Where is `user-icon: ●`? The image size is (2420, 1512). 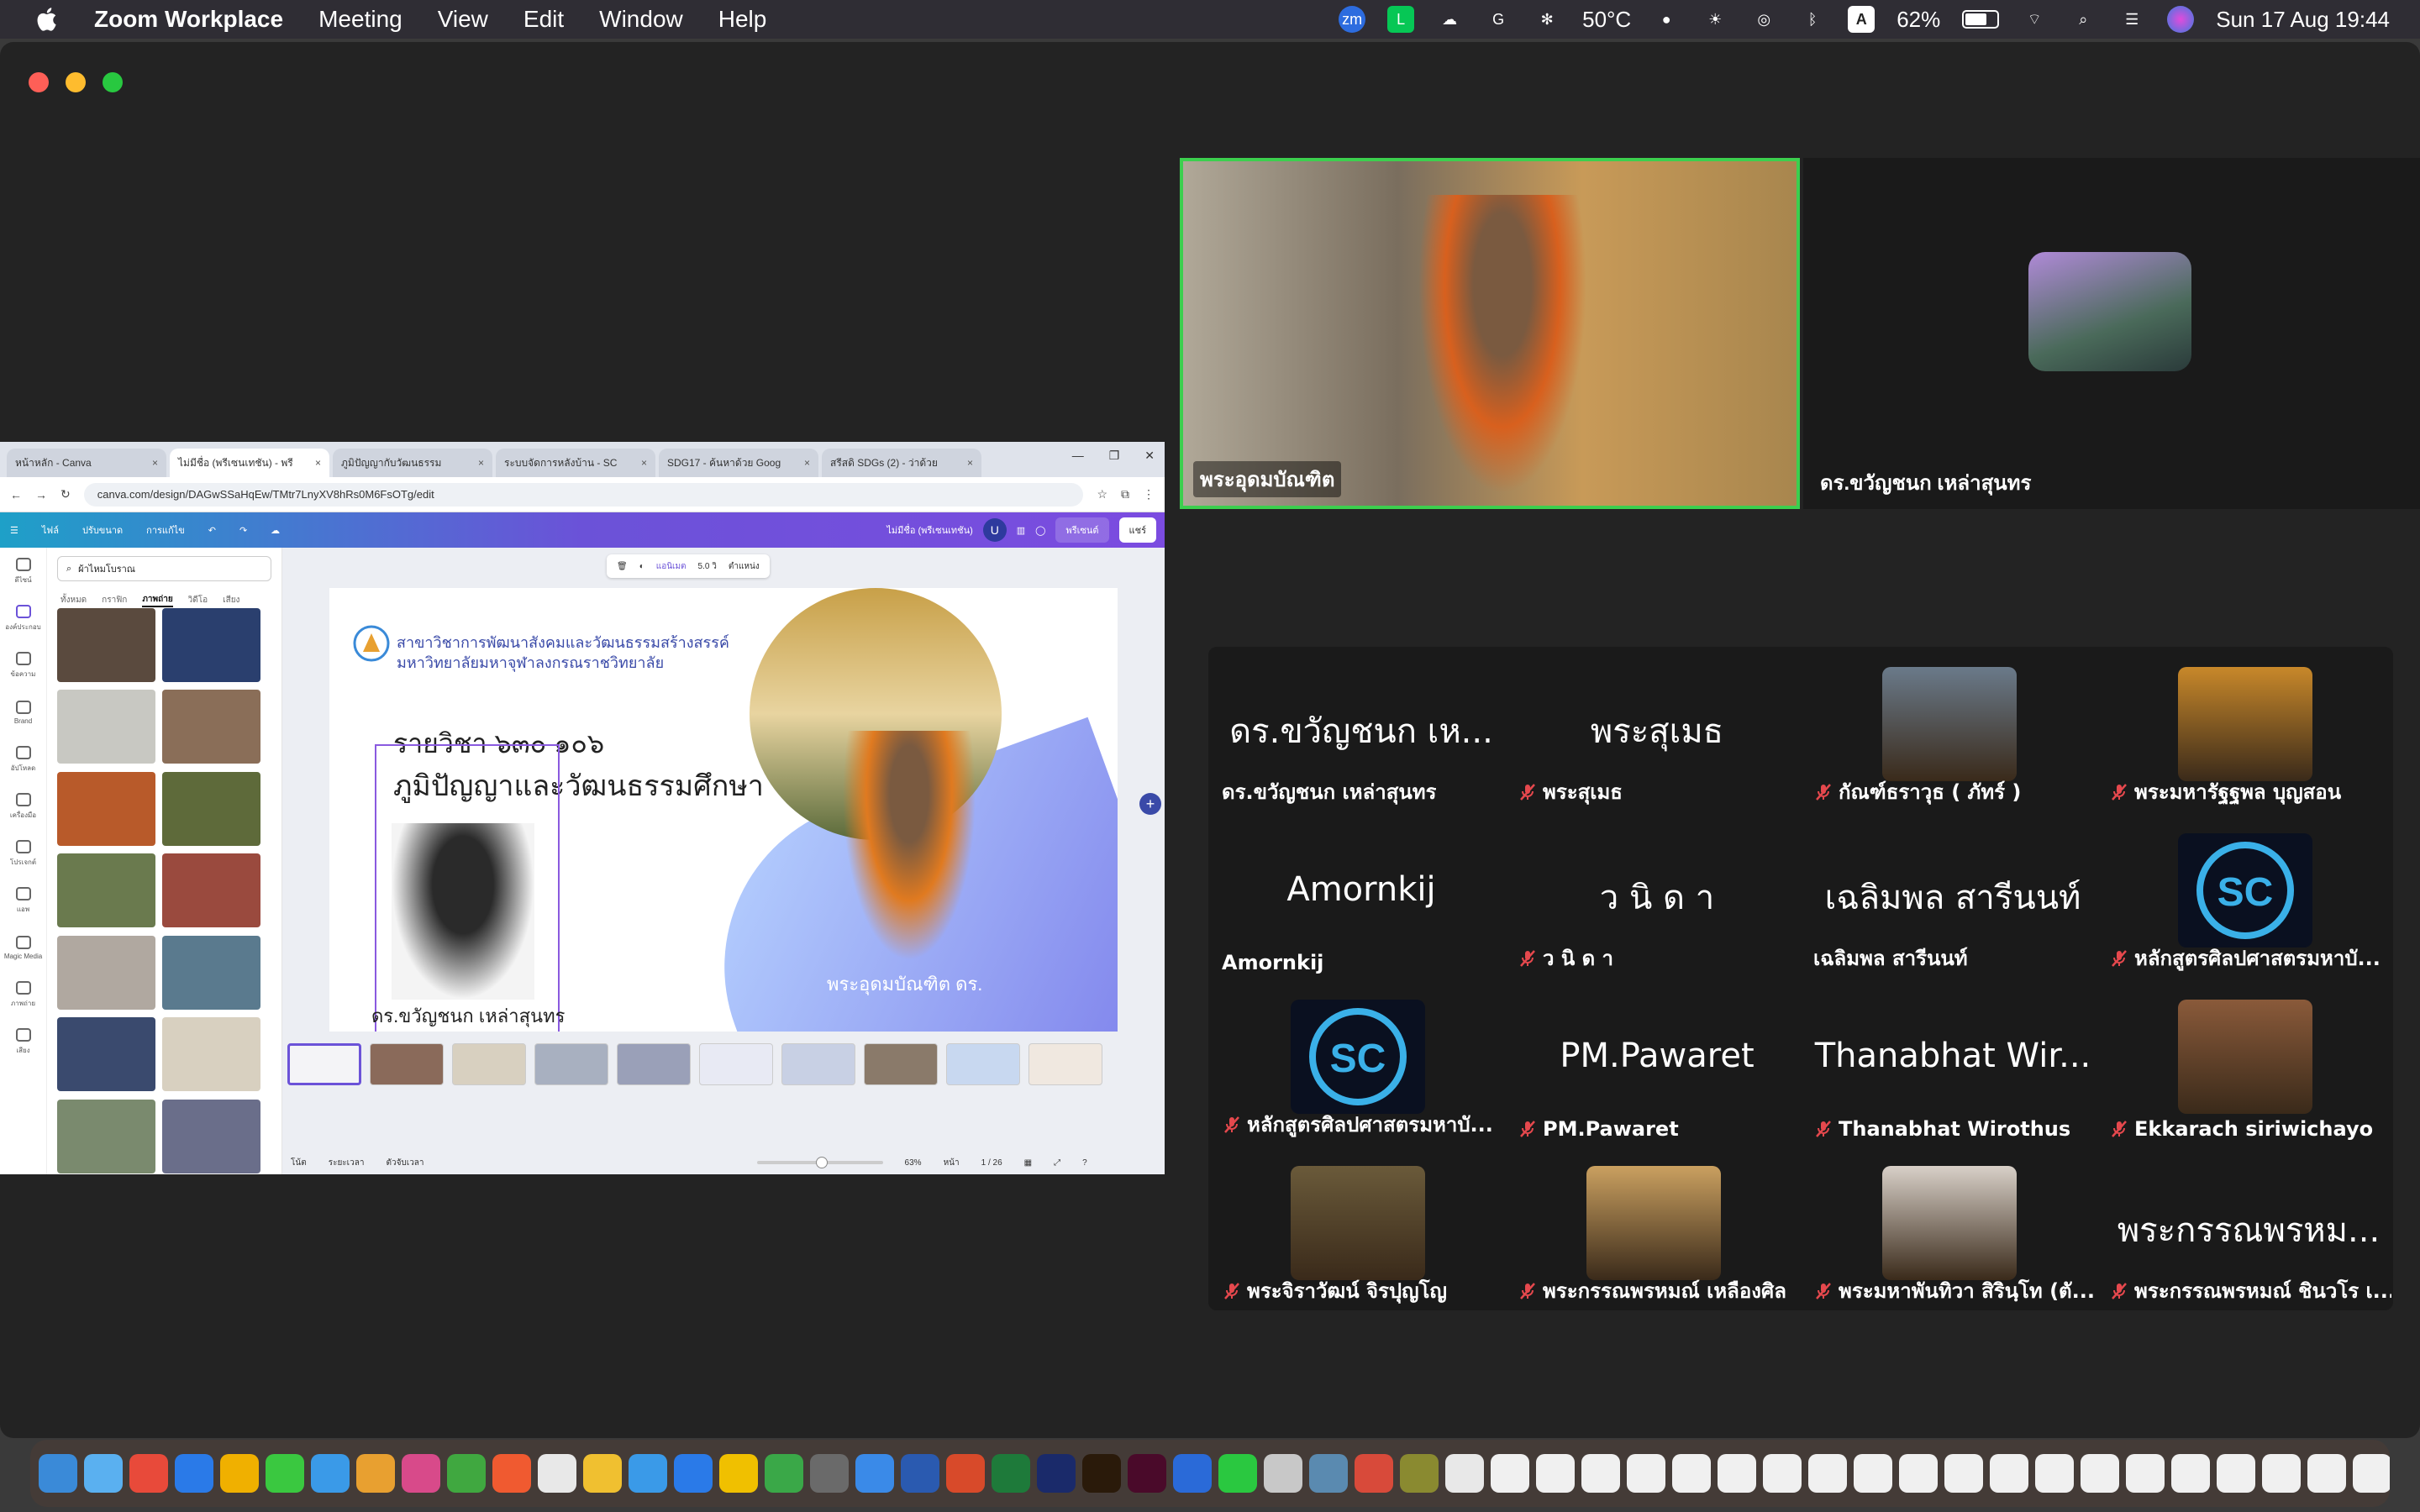 user-icon: ● is located at coordinates (1666, 19).